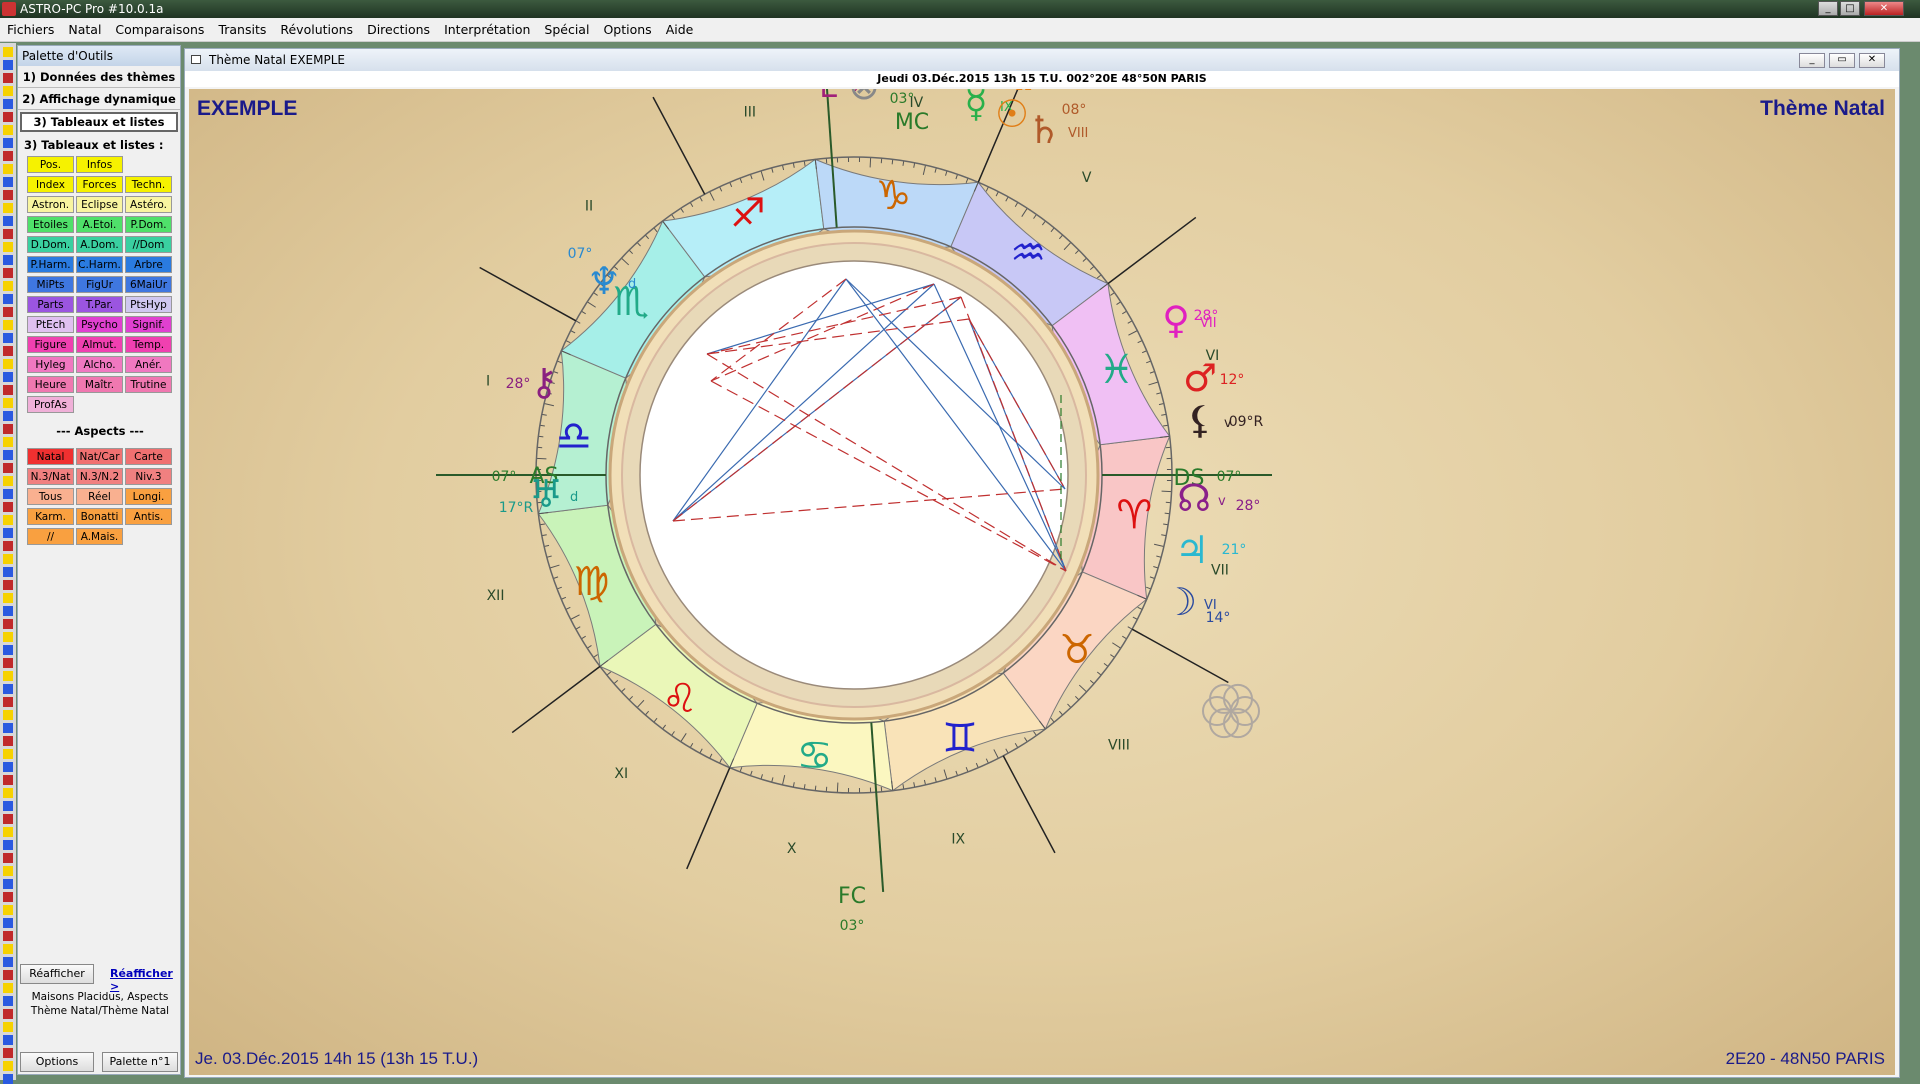  What do you see at coordinates (148, 304) in the screenshot?
I see `palette-button-ptshyp: PtsHyp` at bounding box center [148, 304].